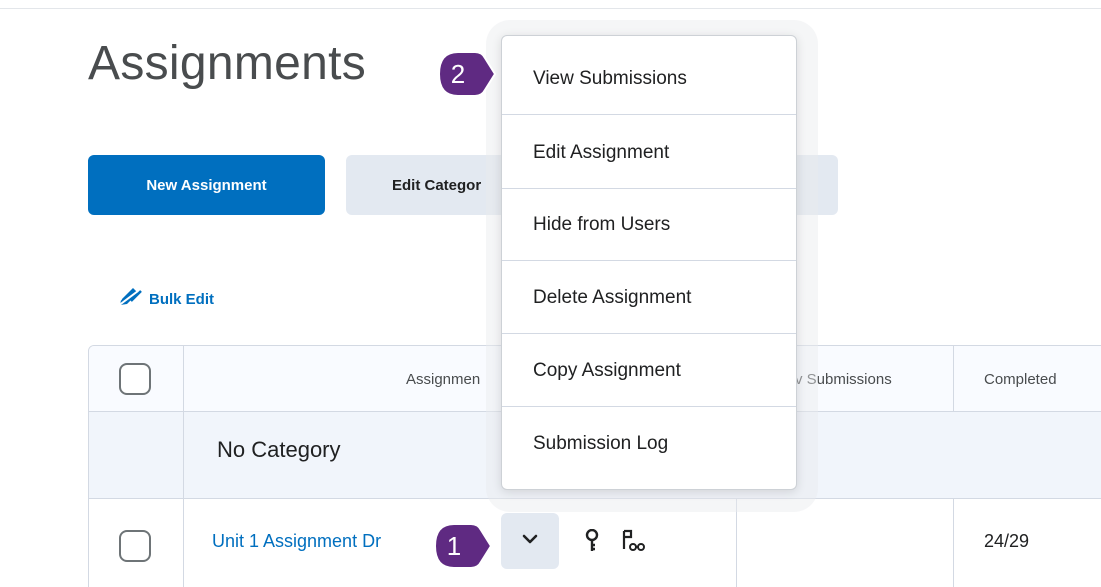 The image size is (1101, 587). I want to click on callout-number: 2, so click(458, 73).